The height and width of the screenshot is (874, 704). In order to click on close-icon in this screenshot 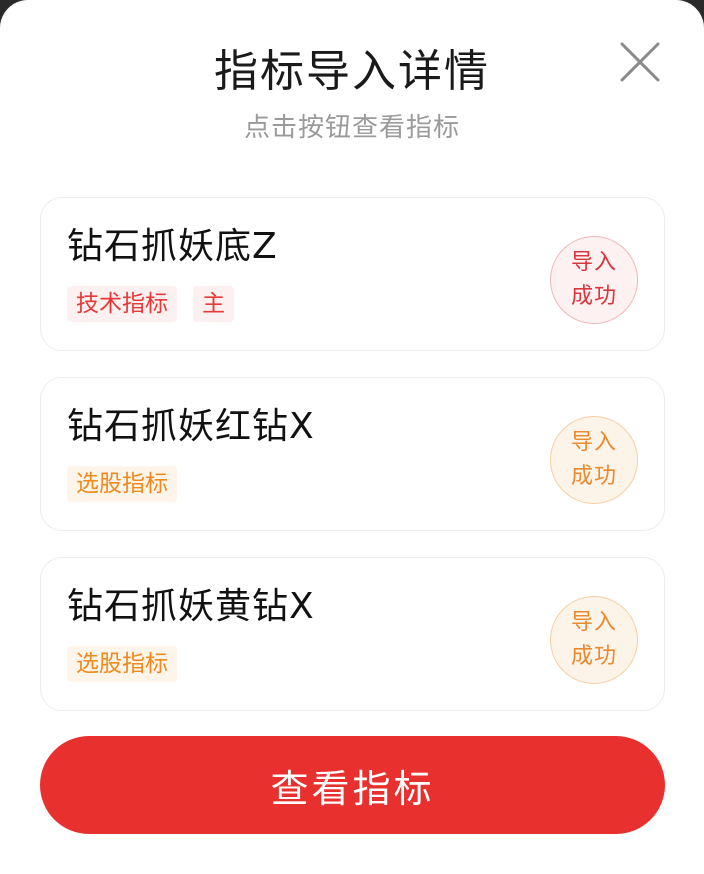, I will do `click(640, 62)`.